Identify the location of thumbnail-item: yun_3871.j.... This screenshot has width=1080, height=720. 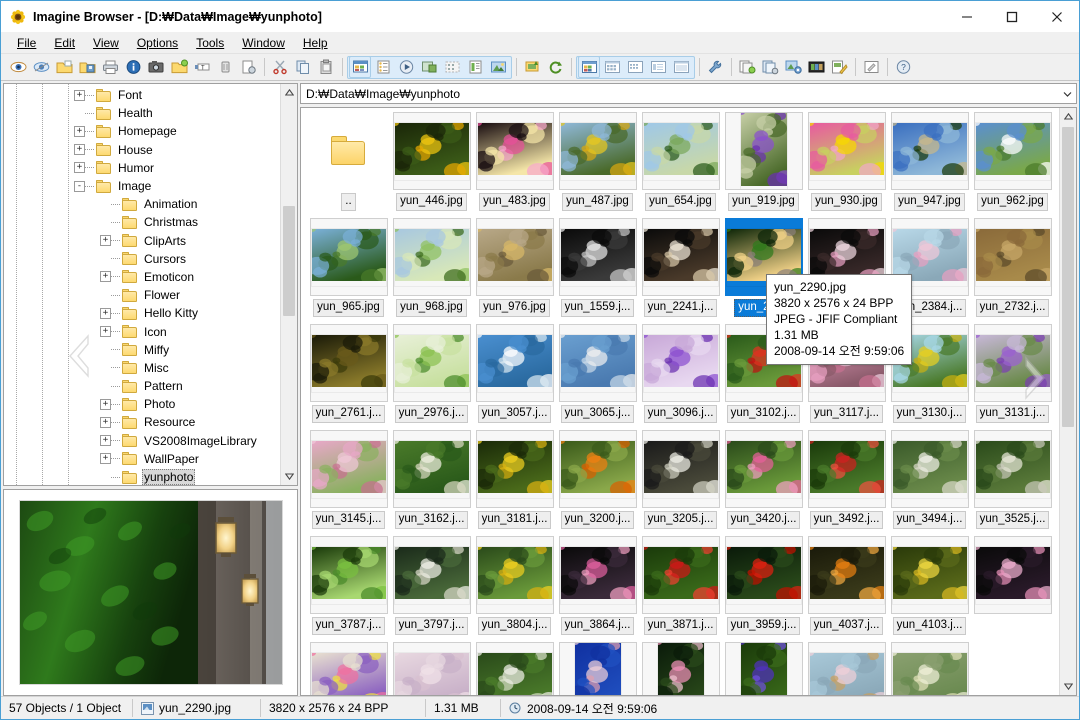
(680, 588).